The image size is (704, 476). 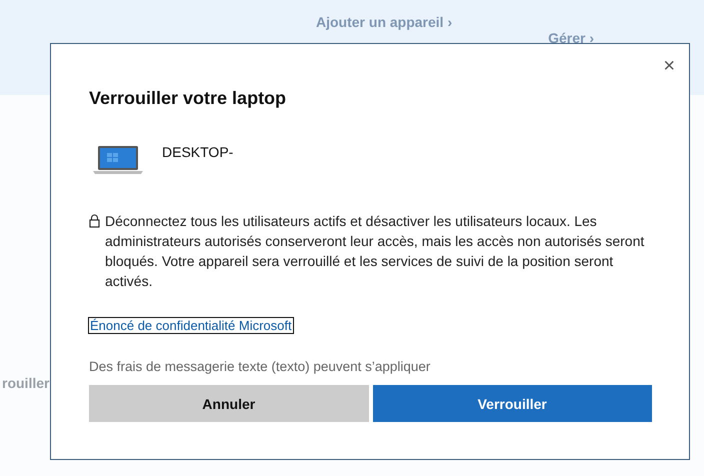 What do you see at coordinates (228, 403) in the screenshot?
I see `cancel-button: Annuler` at bounding box center [228, 403].